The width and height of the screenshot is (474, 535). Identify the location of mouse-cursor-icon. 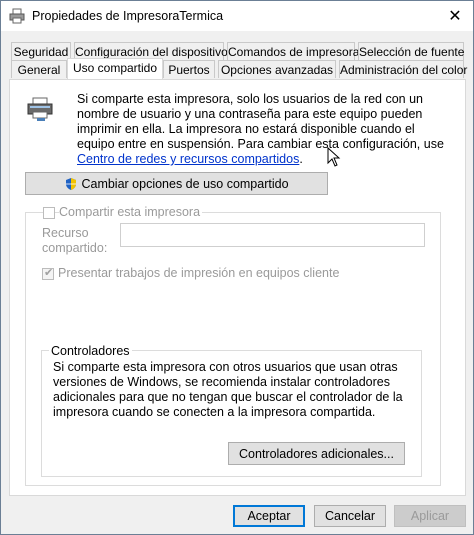
(334, 157).